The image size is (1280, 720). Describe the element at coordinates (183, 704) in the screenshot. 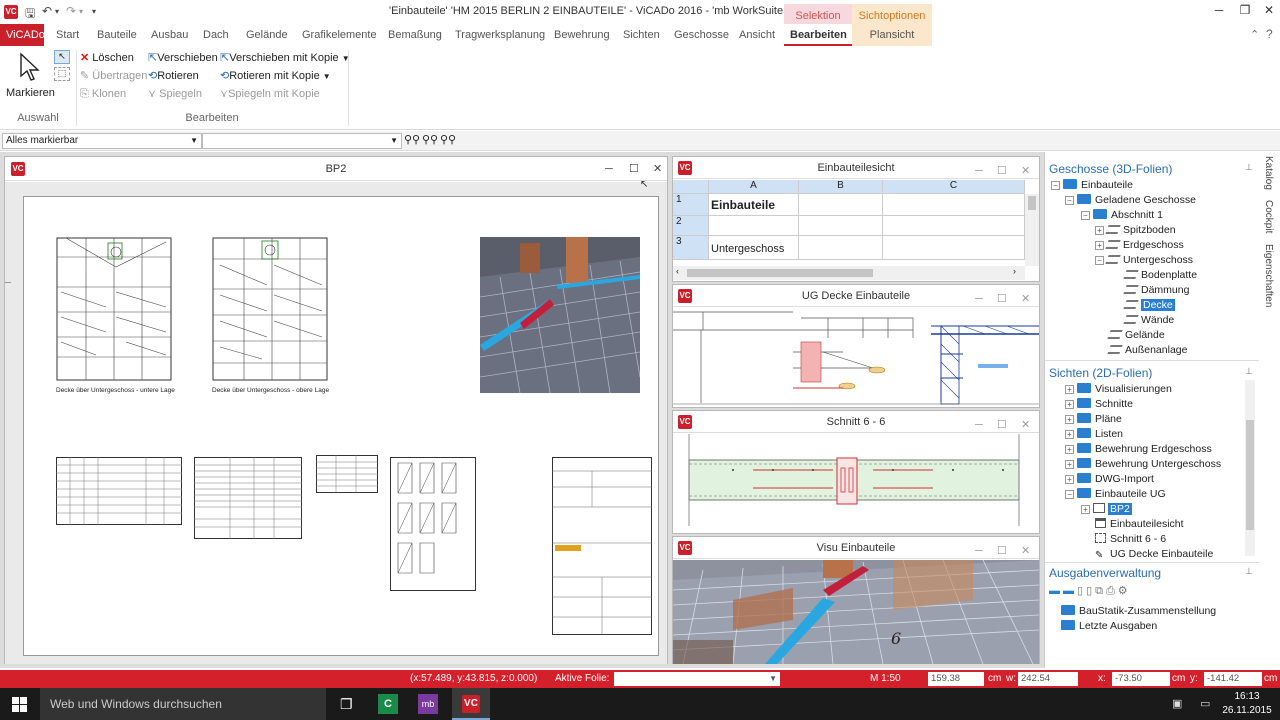

I see `taskbar-search: Web und Windows durchsuchen` at that location.